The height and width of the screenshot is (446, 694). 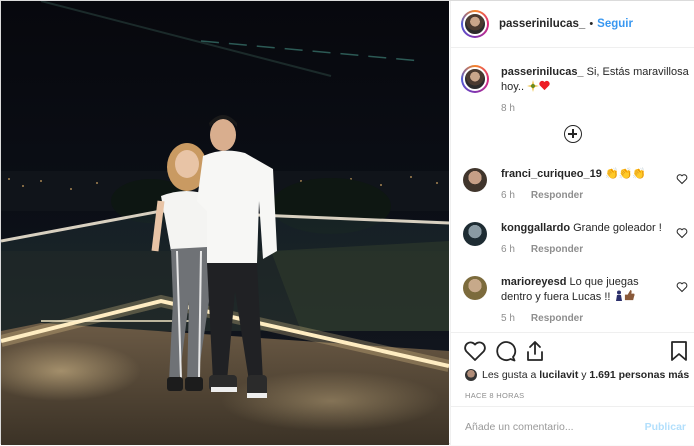 What do you see at coordinates (679, 351) in the screenshot?
I see `bookmark-icon` at bounding box center [679, 351].